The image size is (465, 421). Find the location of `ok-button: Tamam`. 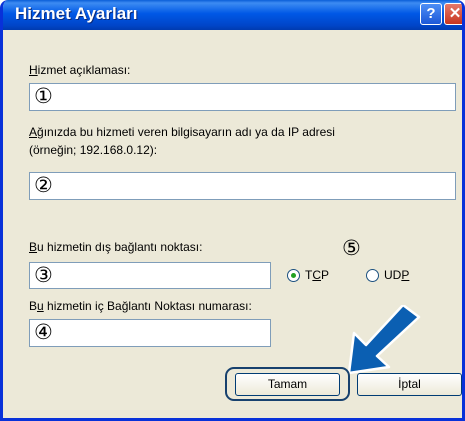

ok-button: Tamam is located at coordinates (287, 384).